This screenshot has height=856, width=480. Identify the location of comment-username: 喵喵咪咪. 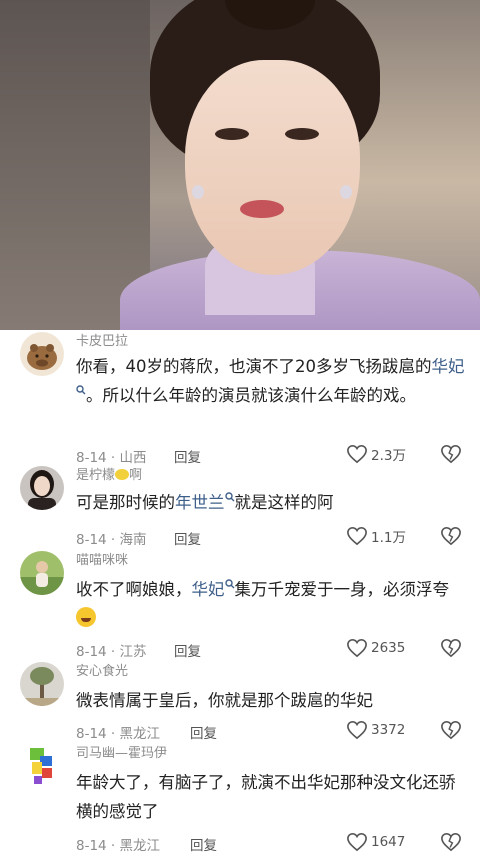
(102, 558).